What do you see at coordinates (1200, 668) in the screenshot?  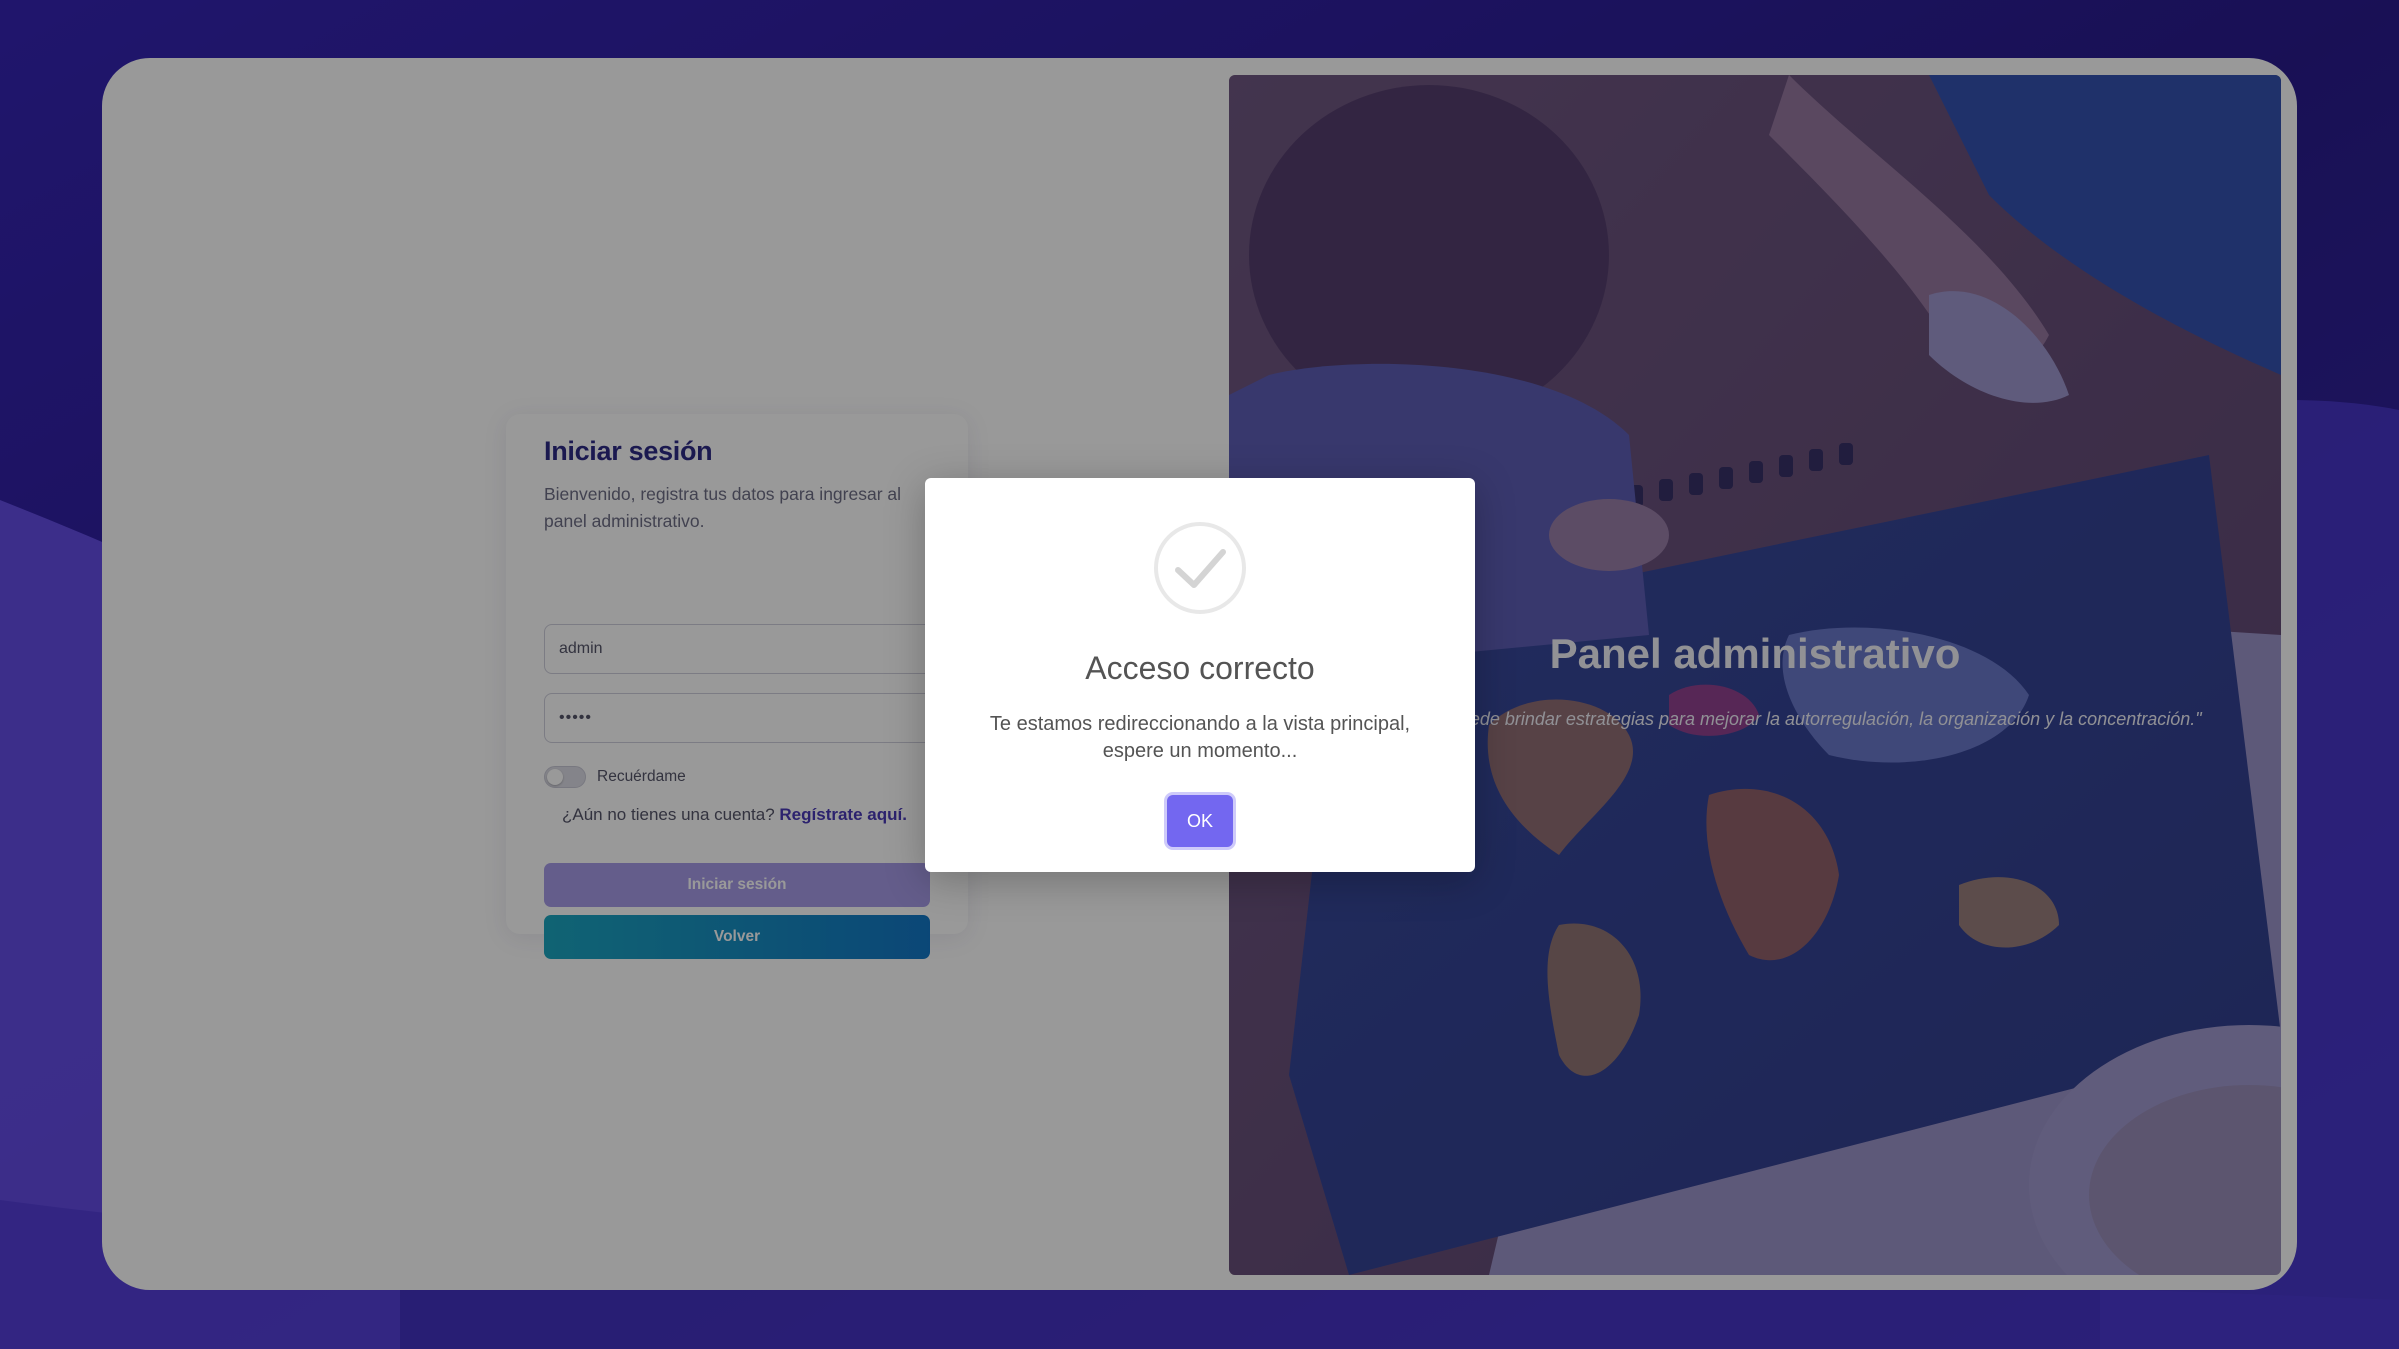 I see `modal-title: Acceso correcto` at bounding box center [1200, 668].